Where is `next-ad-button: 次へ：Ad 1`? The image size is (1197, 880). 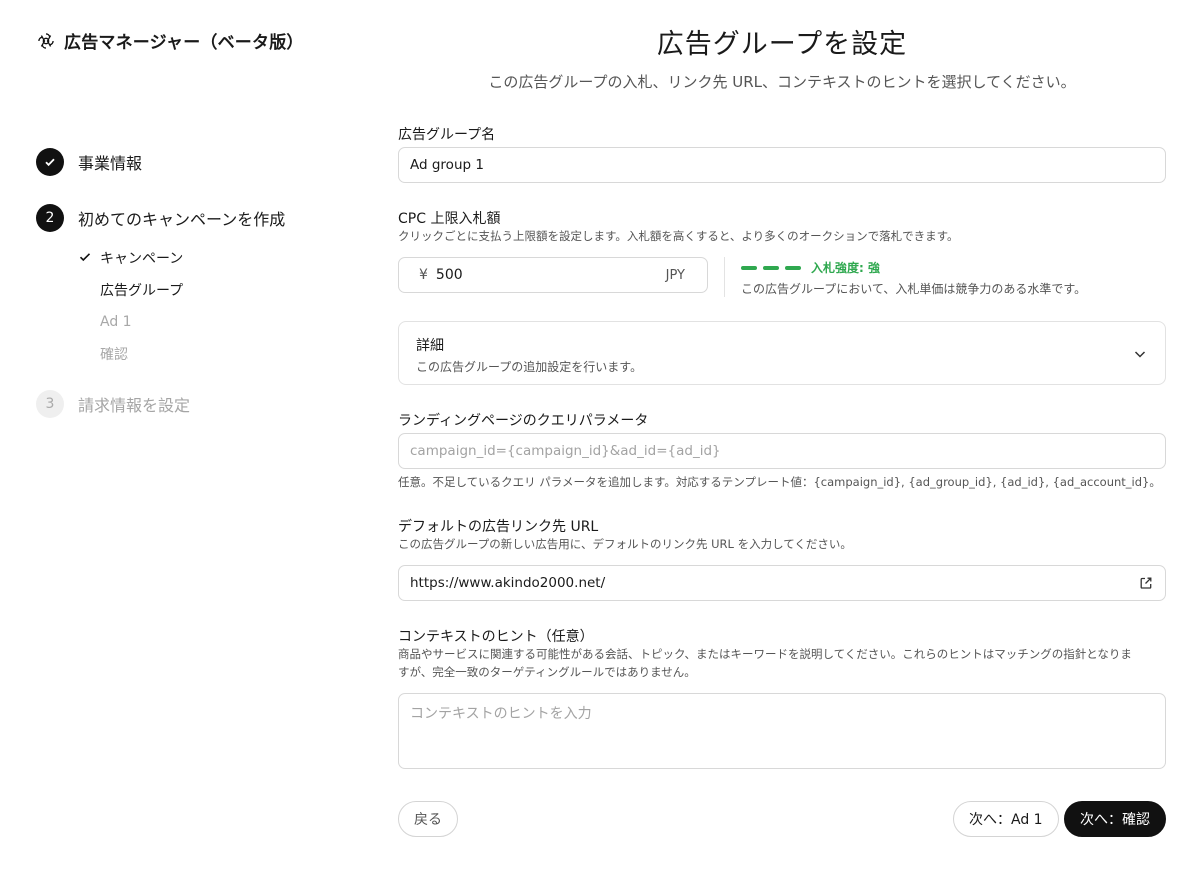 next-ad-button: 次へ：Ad 1 is located at coordinates (1006, 819).